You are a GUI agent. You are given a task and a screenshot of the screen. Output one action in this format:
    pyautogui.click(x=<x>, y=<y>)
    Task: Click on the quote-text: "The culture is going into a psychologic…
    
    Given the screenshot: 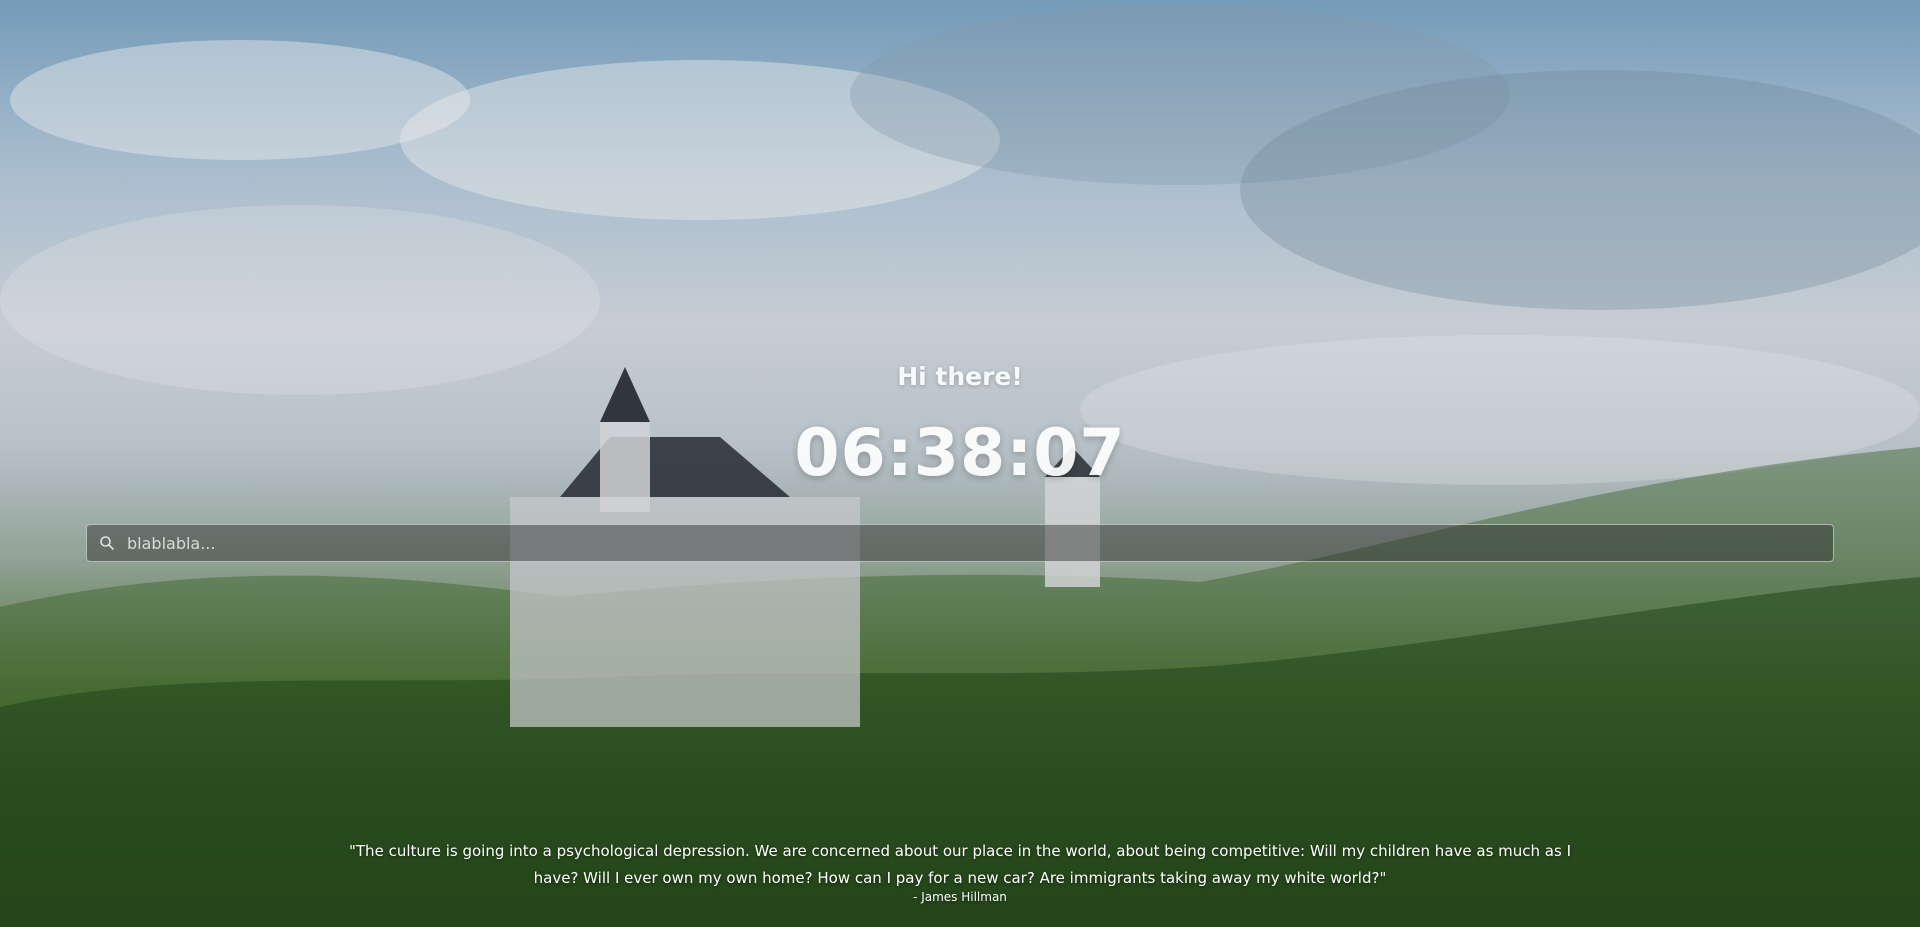 What is the action you would take?
    pyautogui.click(x=960, y=864)
    